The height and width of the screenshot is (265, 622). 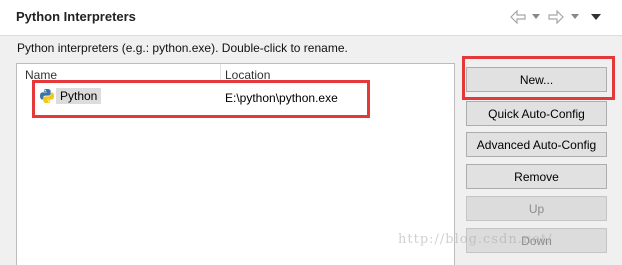 I want to click on highlight-box-interpreter, so click(x=201, y=99).